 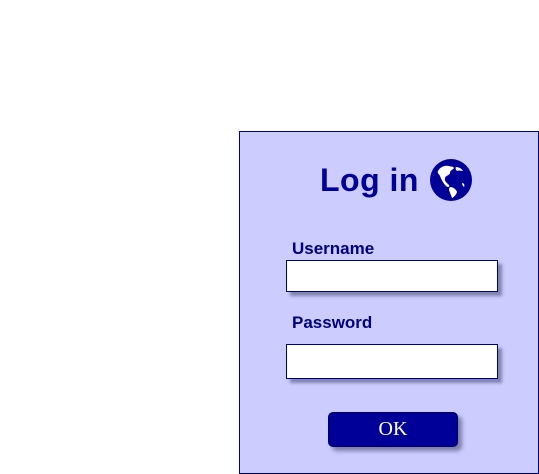 I want to click on password-field, so click(x=392, y=361).